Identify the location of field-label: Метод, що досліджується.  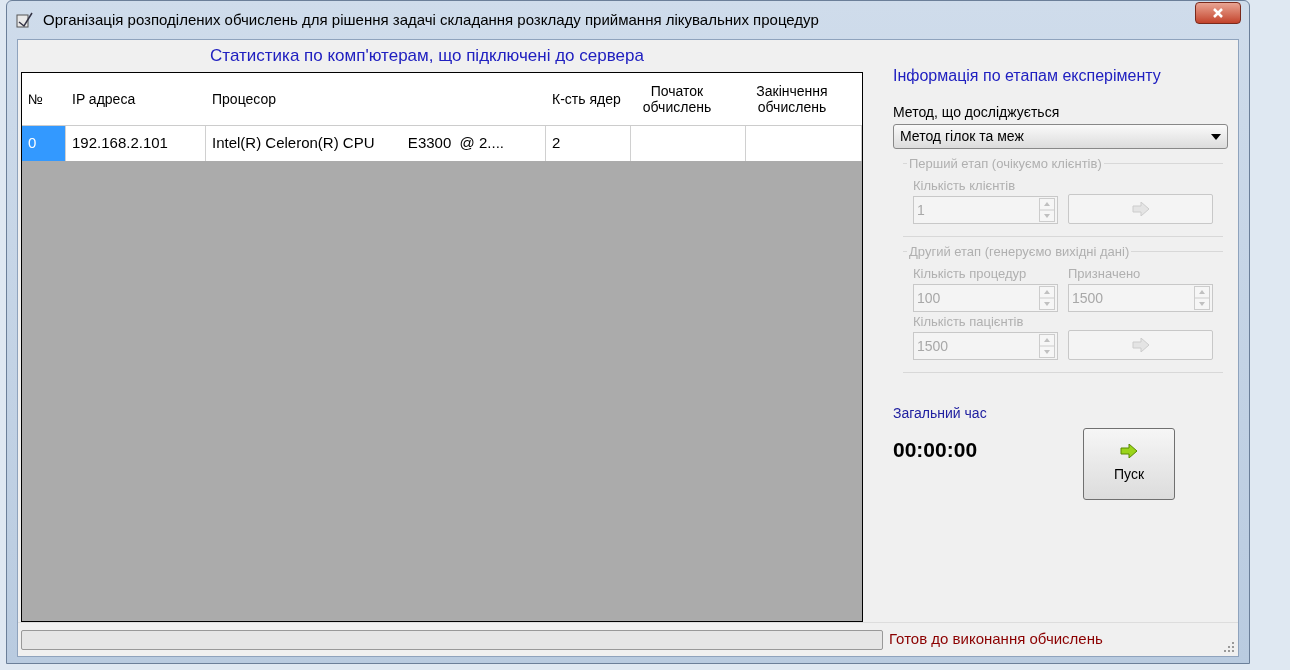
(977, 112).